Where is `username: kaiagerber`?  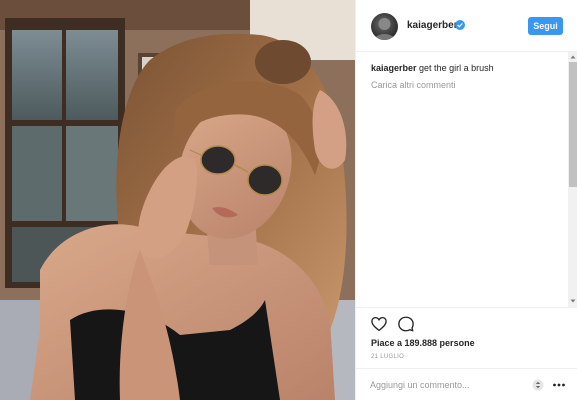 username: kaiagerber is located at coordinates (432, 25).